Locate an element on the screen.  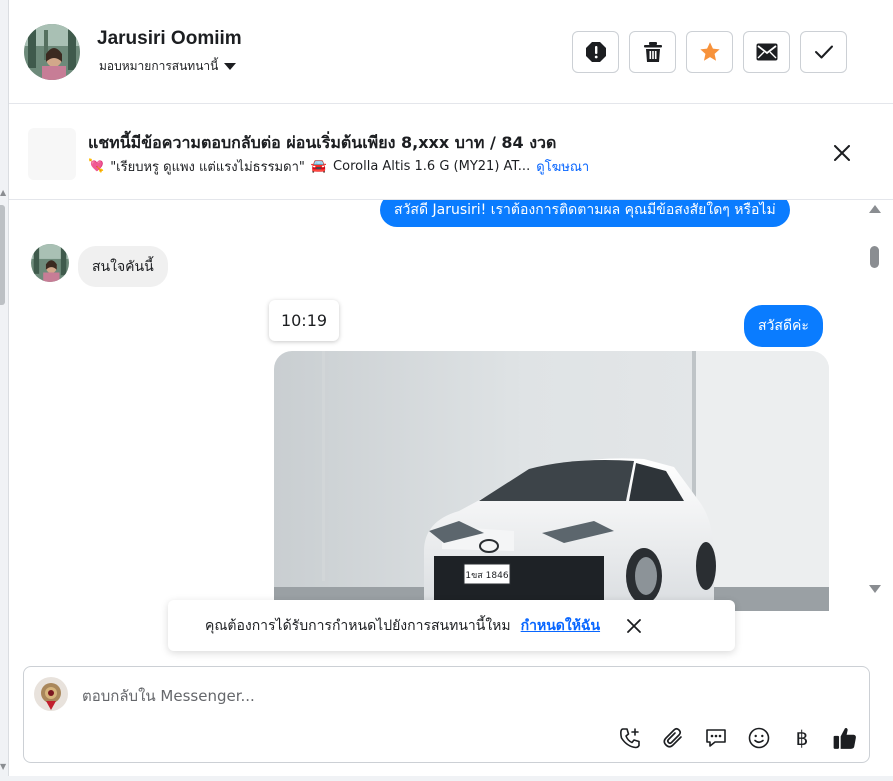
payment-button: ฿ is located at coordinates (802, 738).